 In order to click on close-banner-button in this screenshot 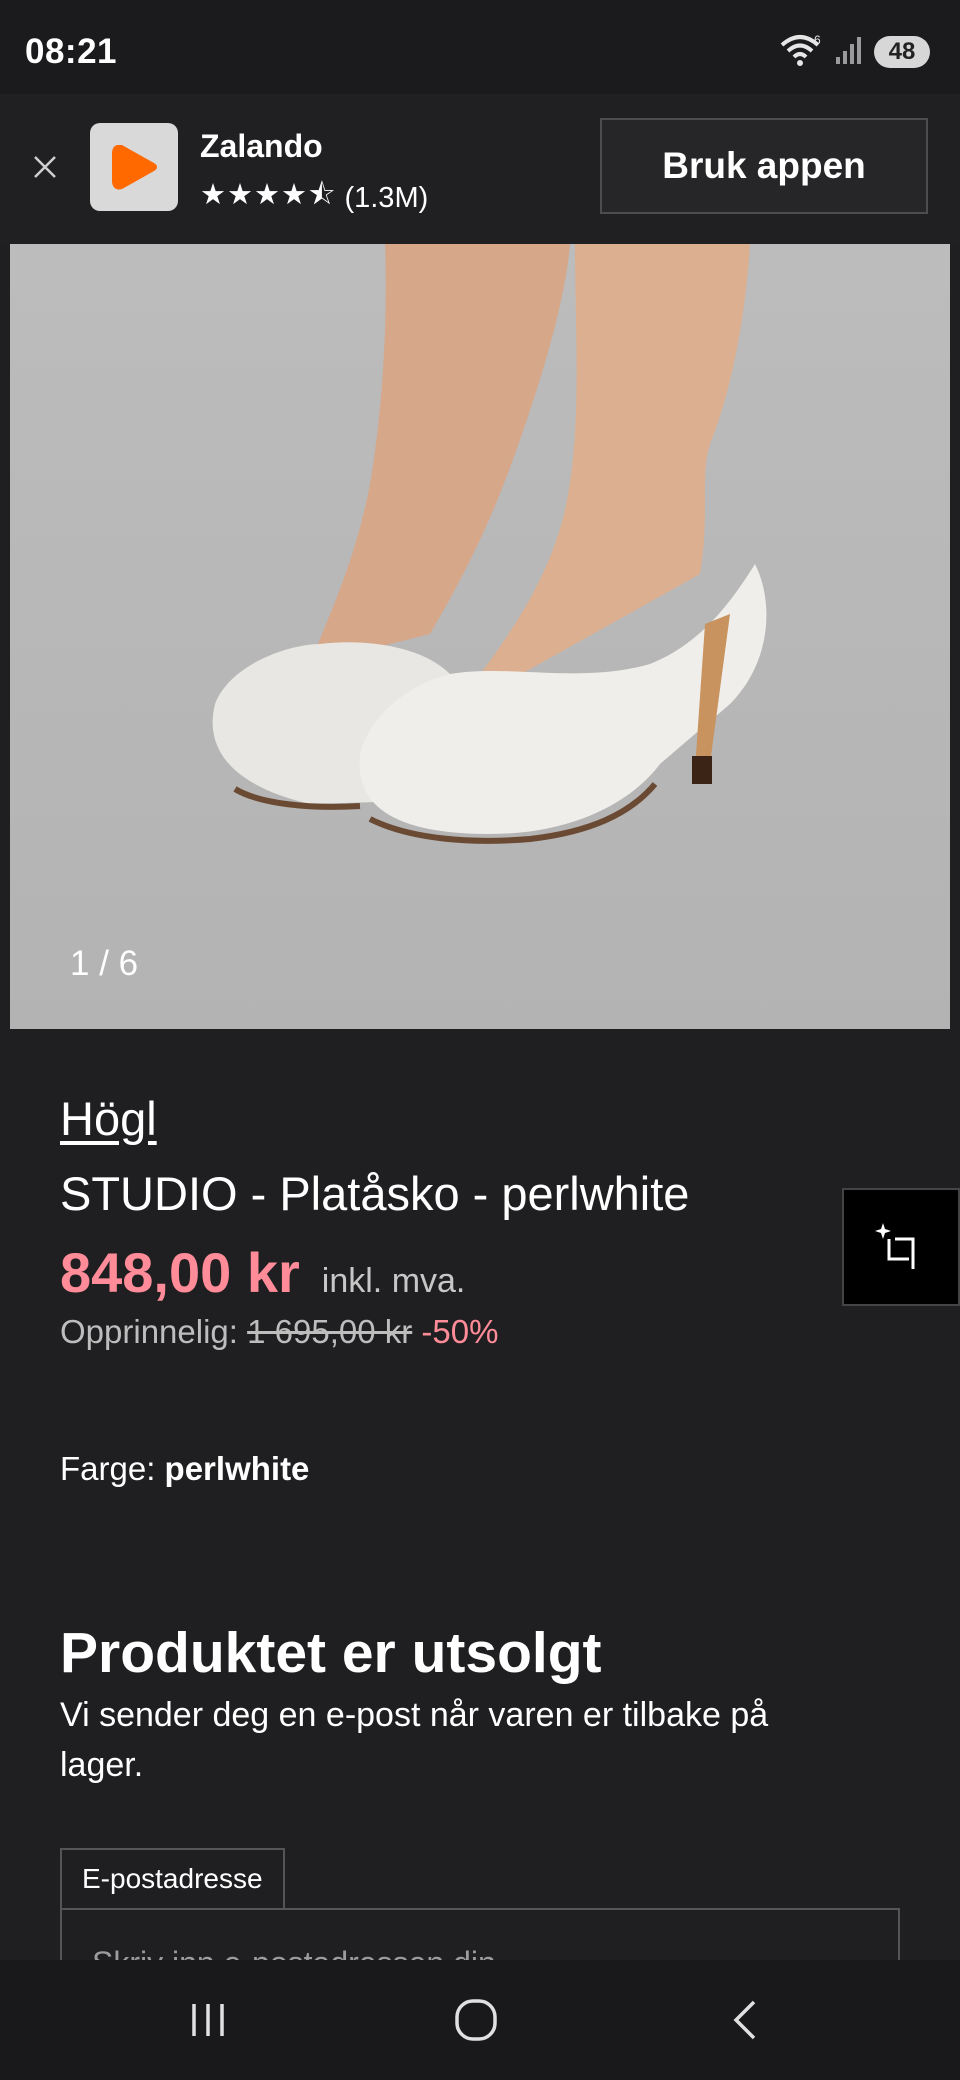, I will do `click(45, 167)`.